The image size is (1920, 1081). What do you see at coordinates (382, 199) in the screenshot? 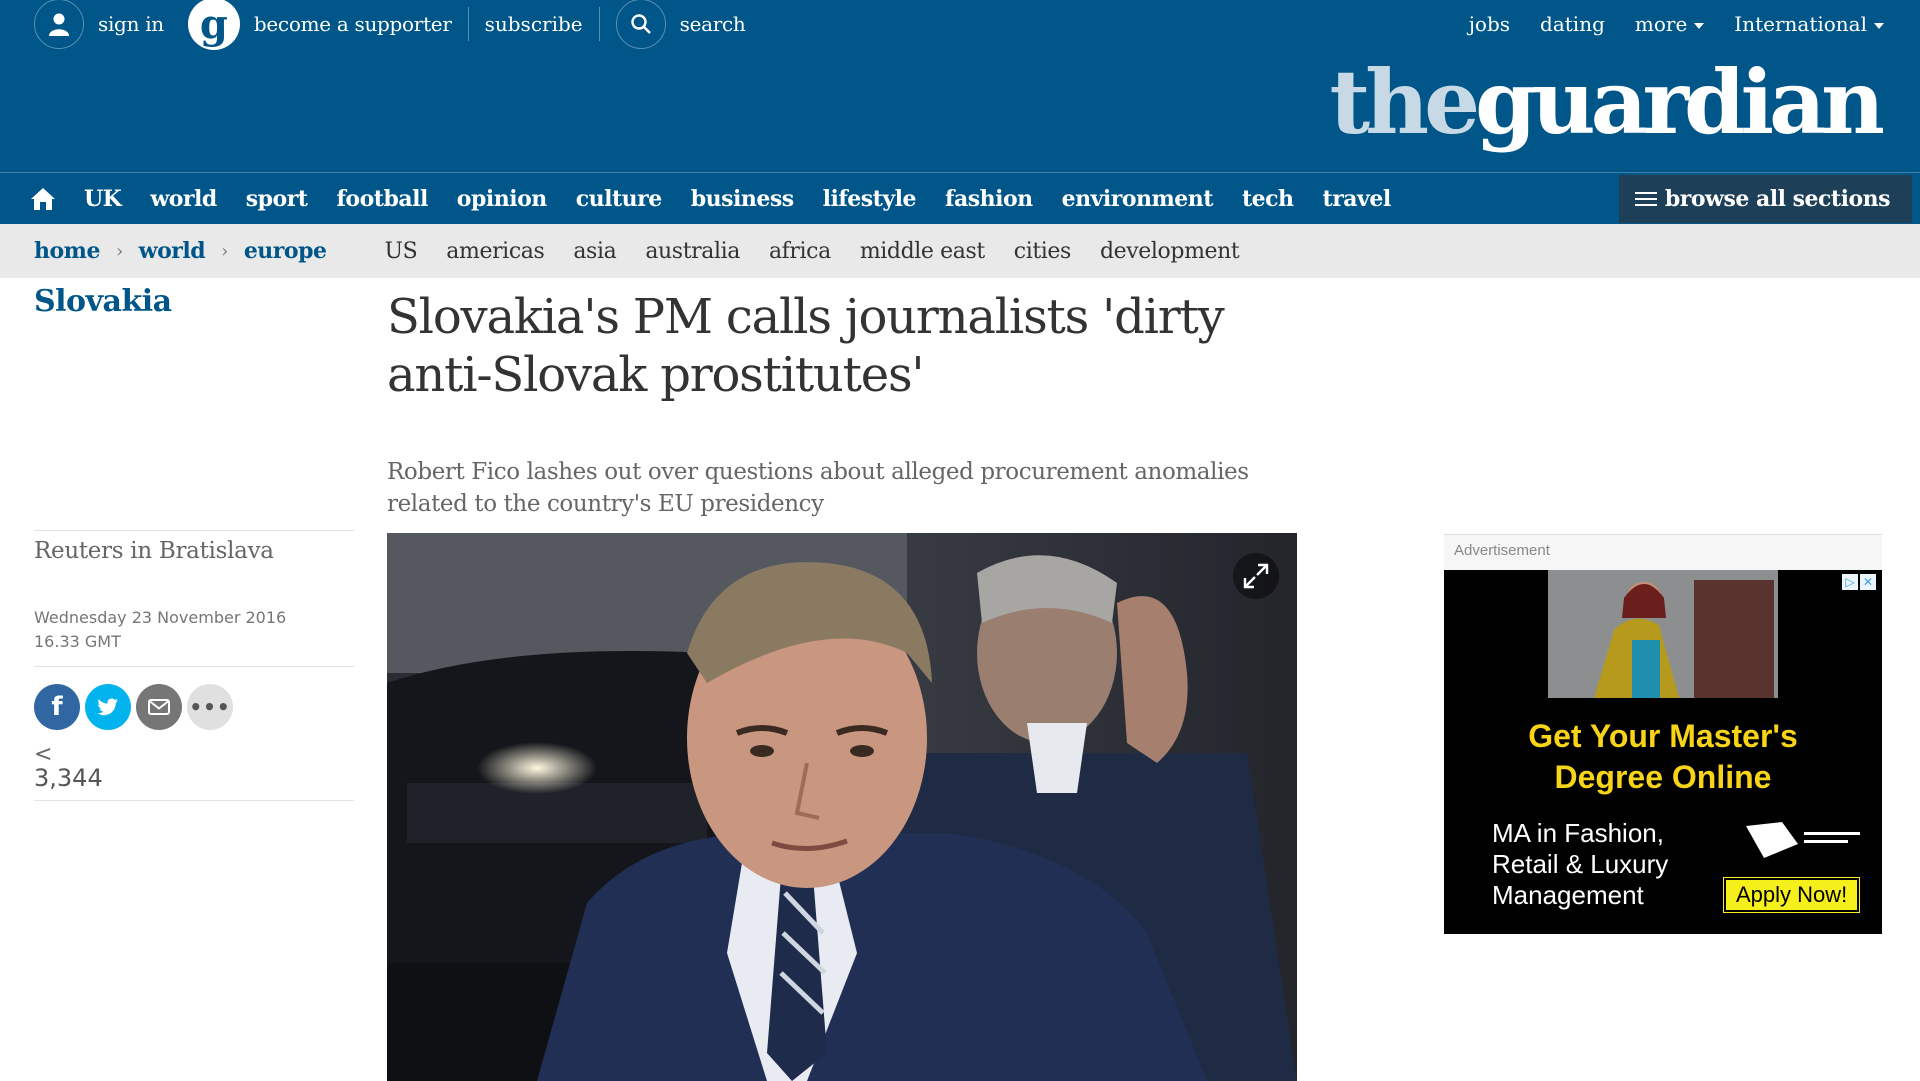
I see `nav-football: football` at bounding box center [382, 199].